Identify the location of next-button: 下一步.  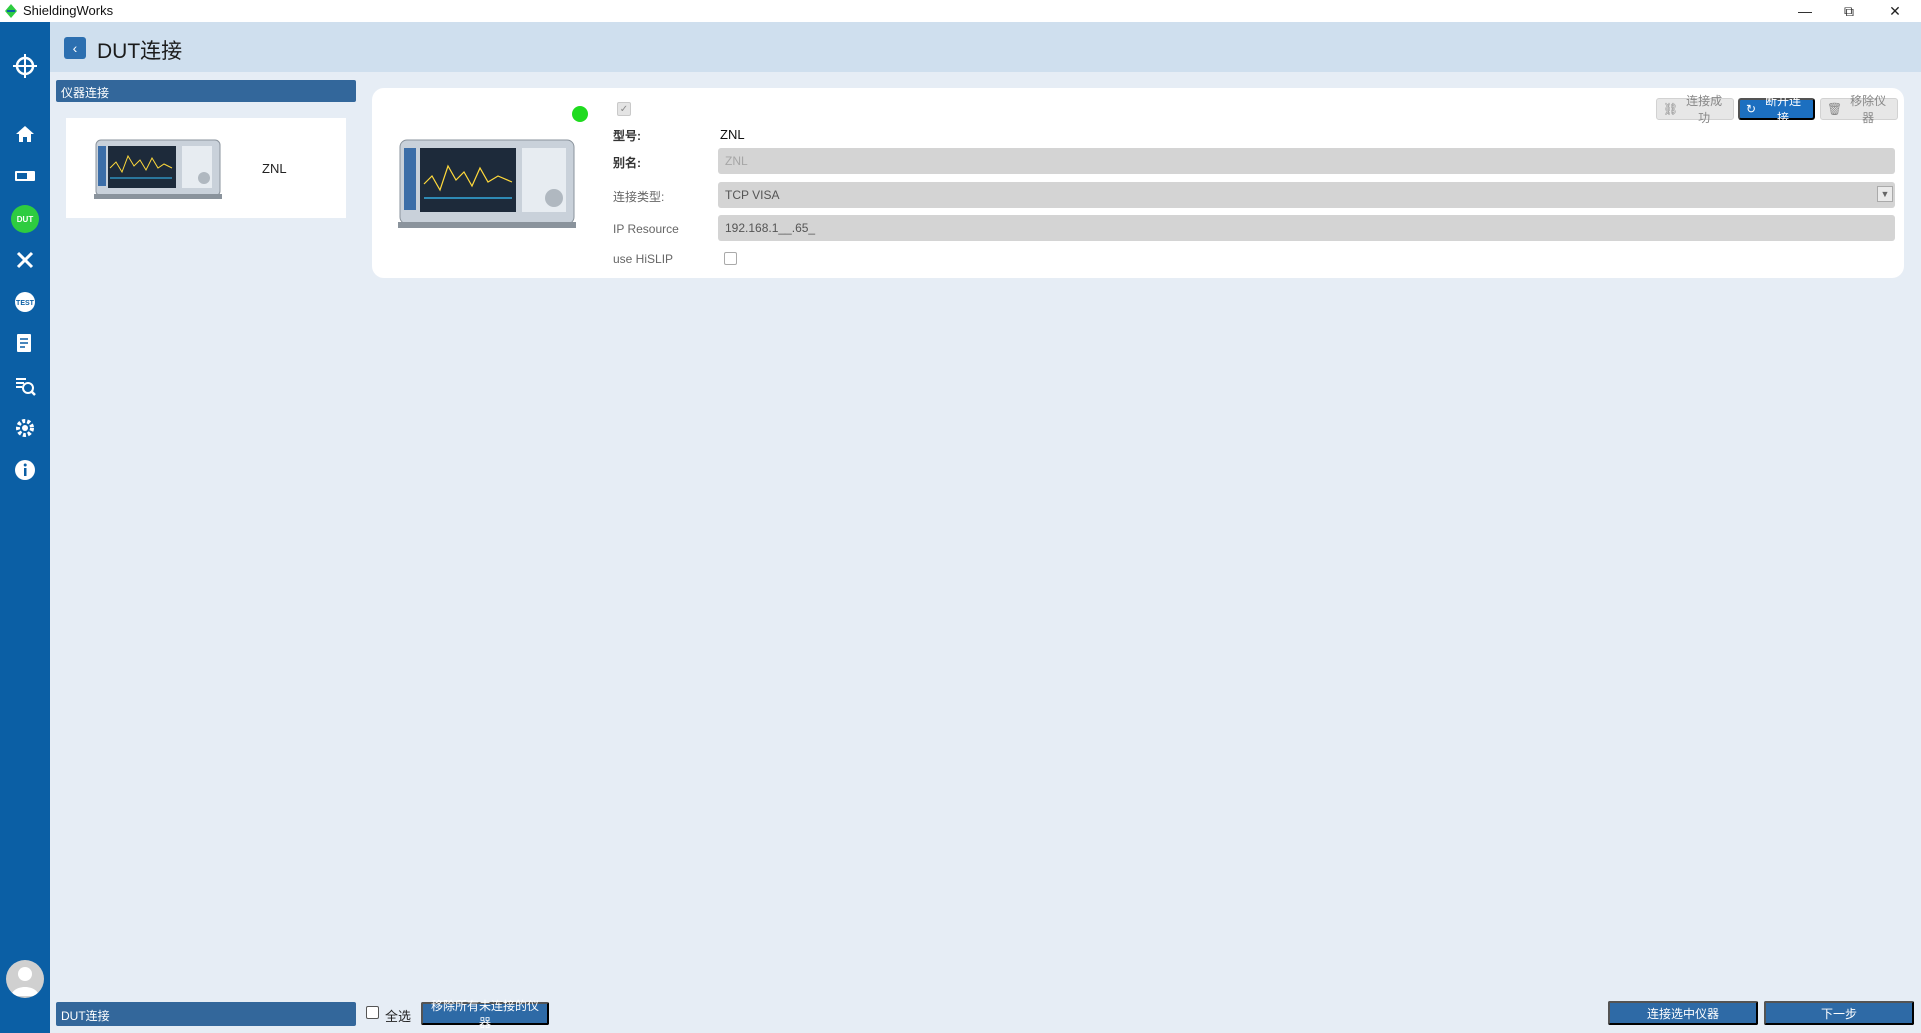
(1839, 1013).